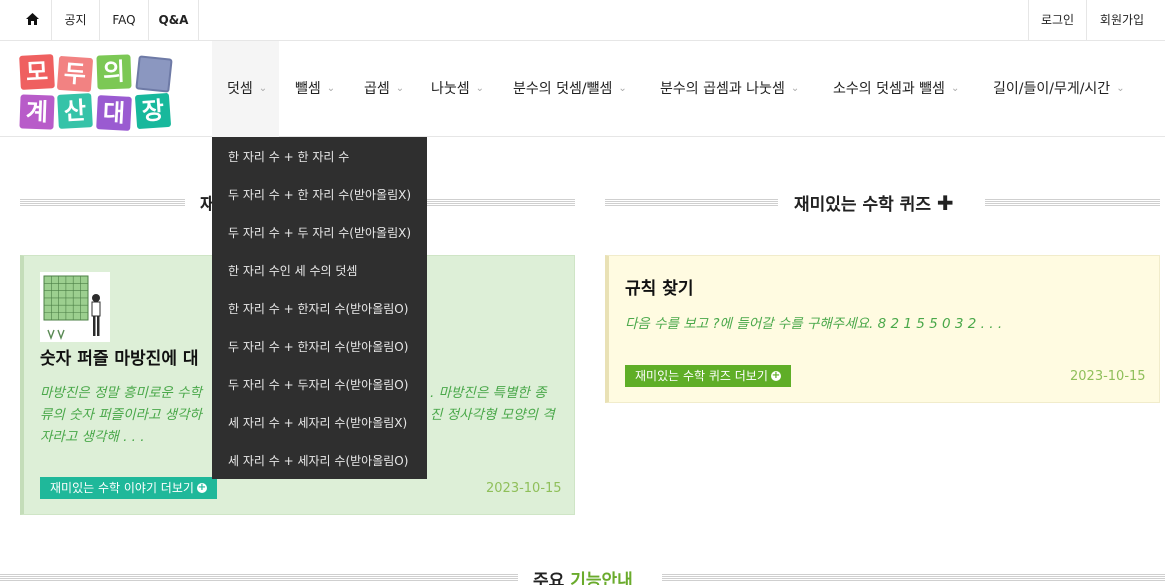  I want to click on story-card-desc-tail: . 마방진은 특별한 종 진 정사각형 모양의 격, so click(500, 404).